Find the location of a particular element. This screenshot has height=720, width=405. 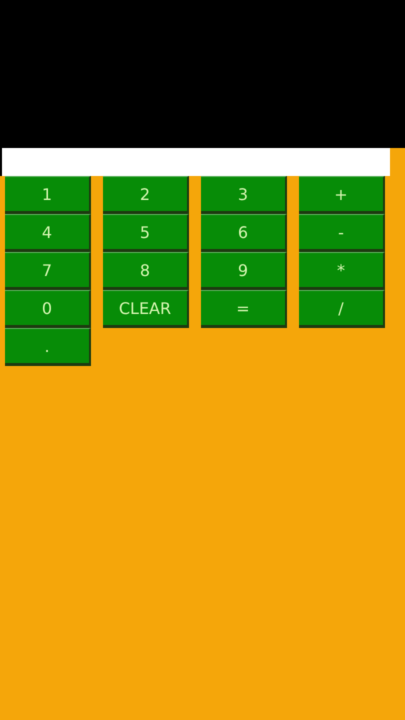

keypad-button: = is located at coordinates (244, 309).